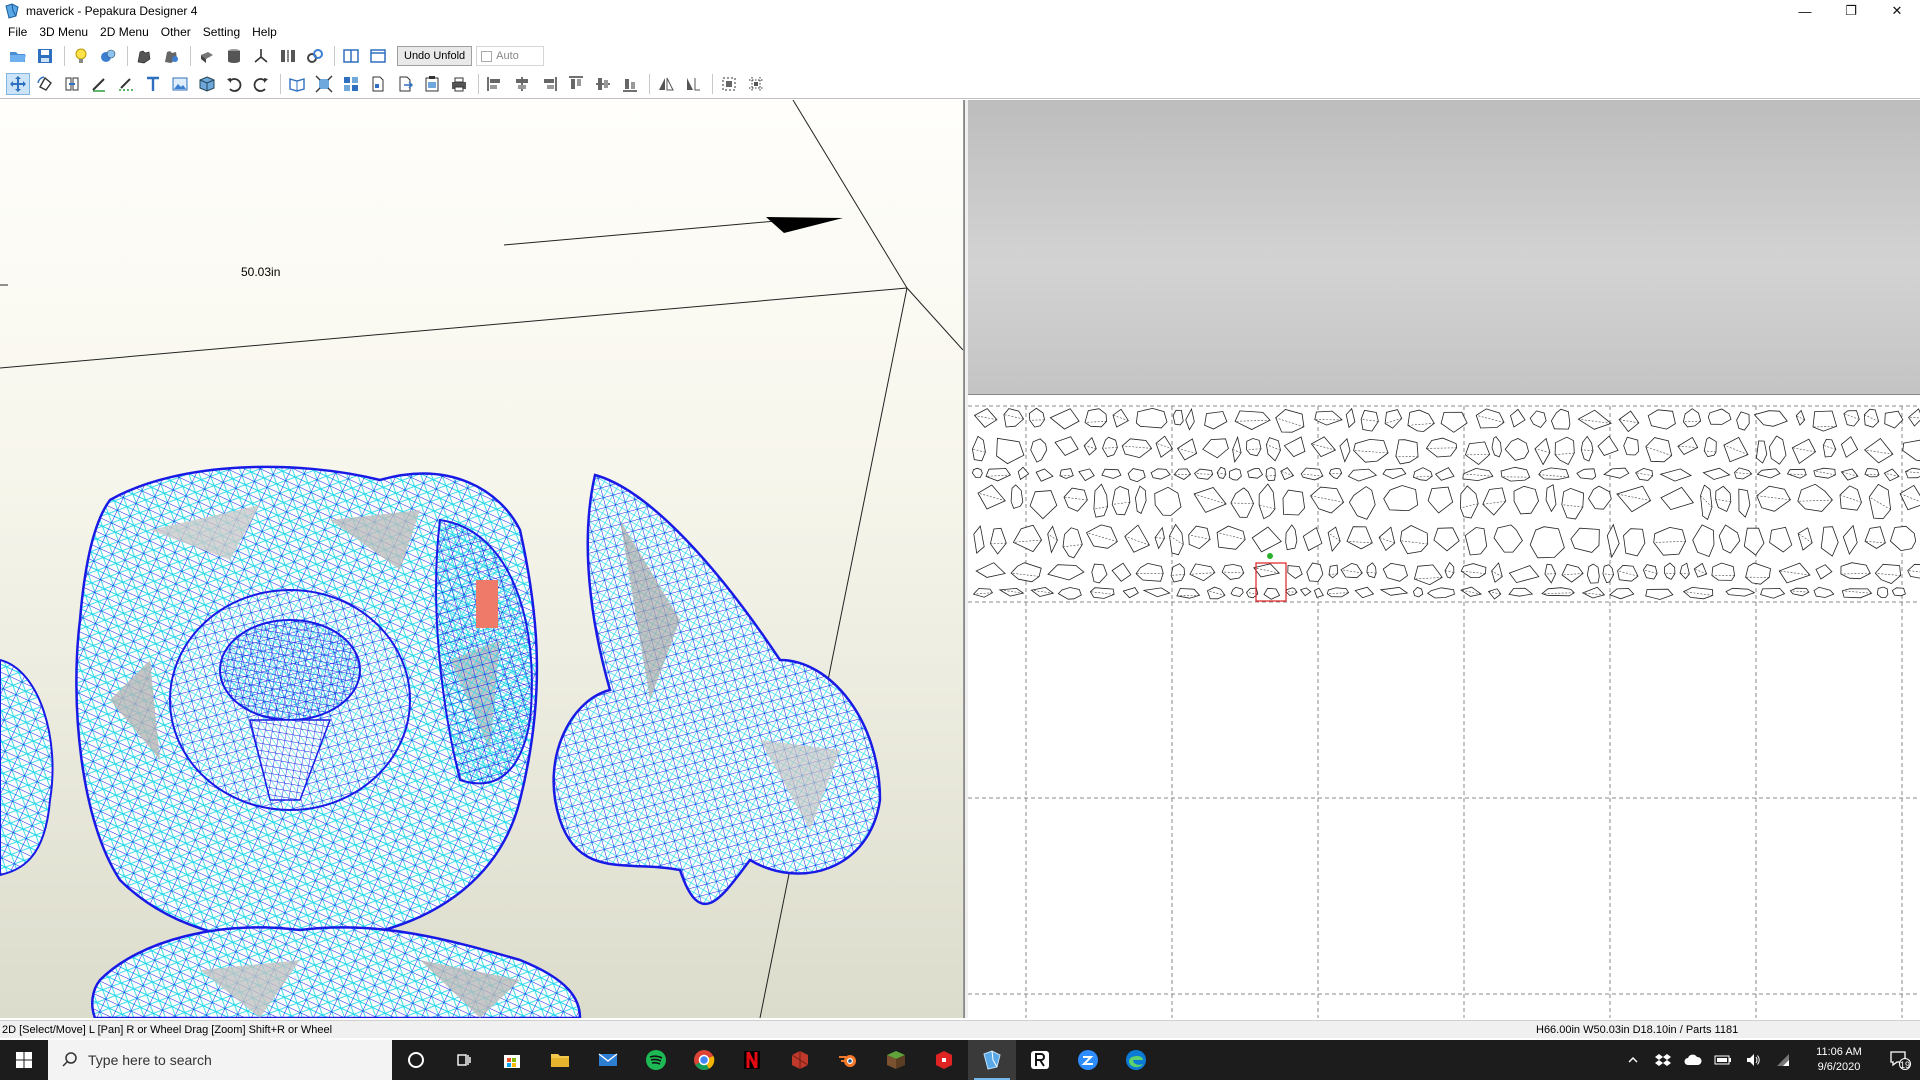 This screenshot has width=1920, height=1080. I want to click on unfold-button, so click(108, 56).